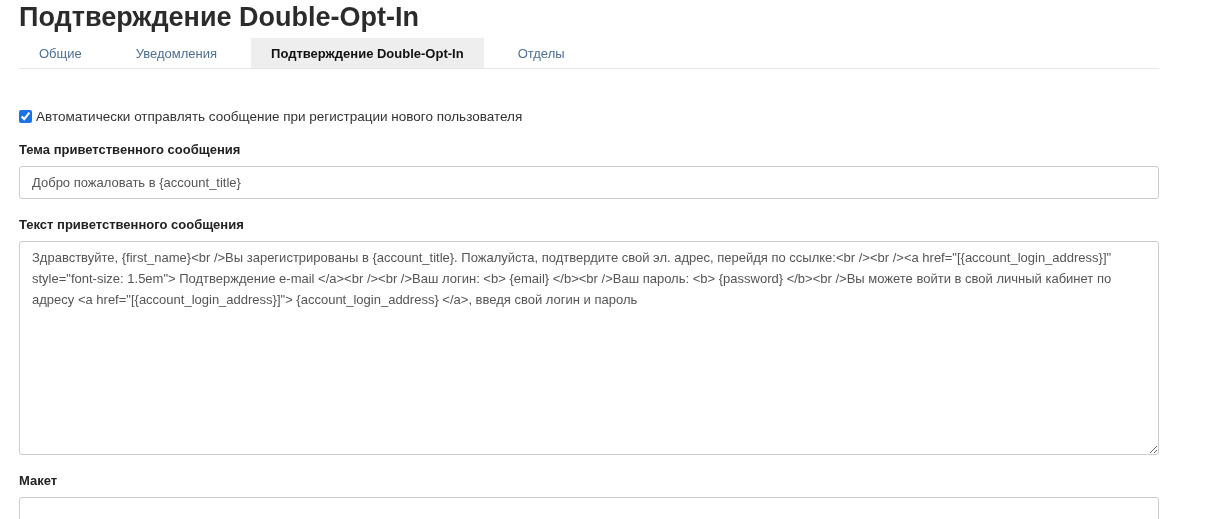  What do you see at coordinates (367, 53) in the screenshot?
I see `tab: Подтверждение Double-Opt-In` at bounding box center [367, 53].